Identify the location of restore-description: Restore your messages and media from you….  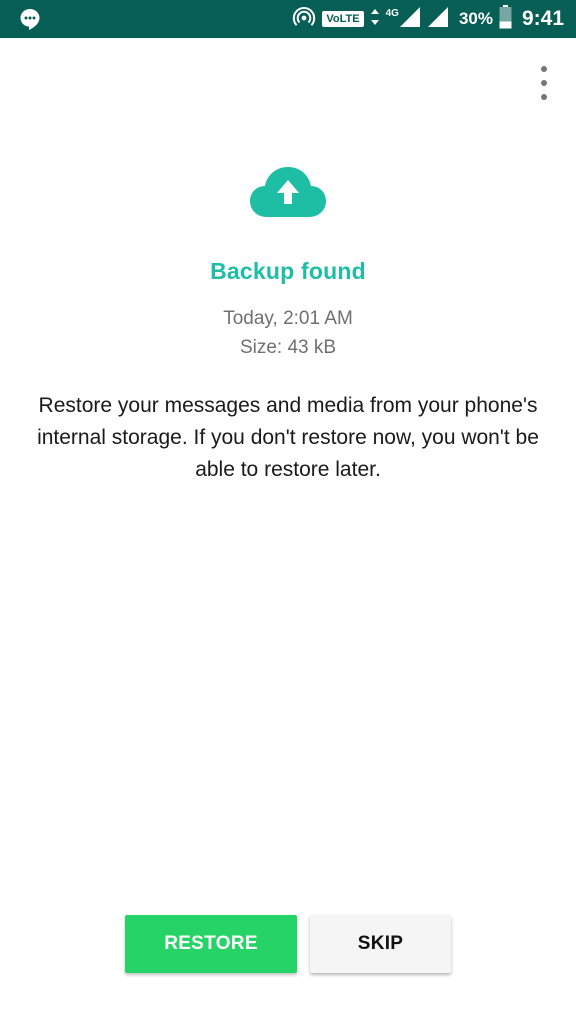
(288, 437).